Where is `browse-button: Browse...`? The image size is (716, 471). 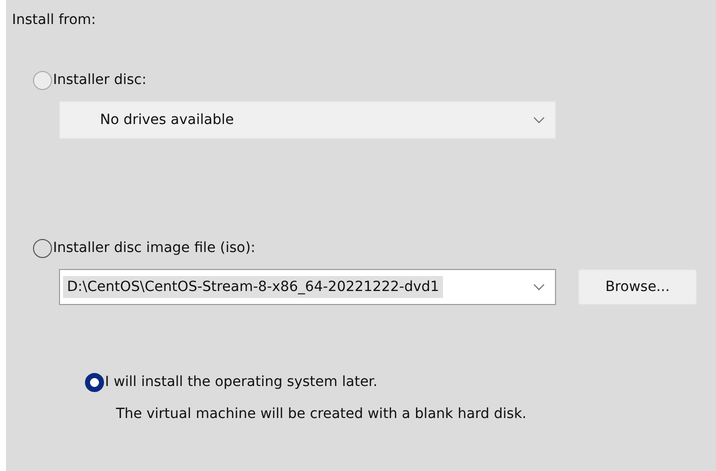
browse-button: Browse... is located at coordinates (637, 287).